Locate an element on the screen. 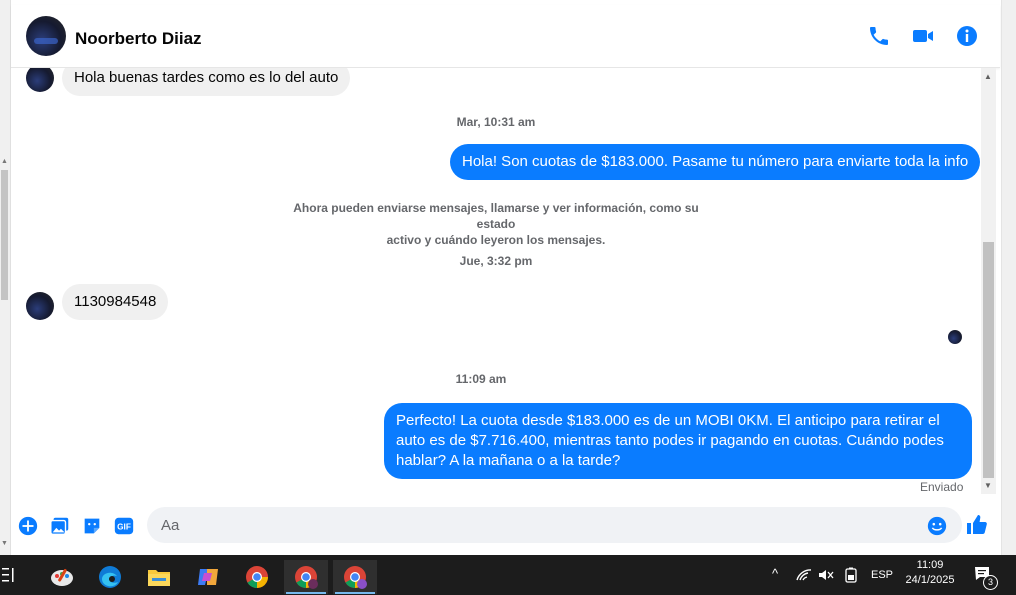 The image size is (1016, 595). svg-text: GIF is located at coordinates (124, 527).